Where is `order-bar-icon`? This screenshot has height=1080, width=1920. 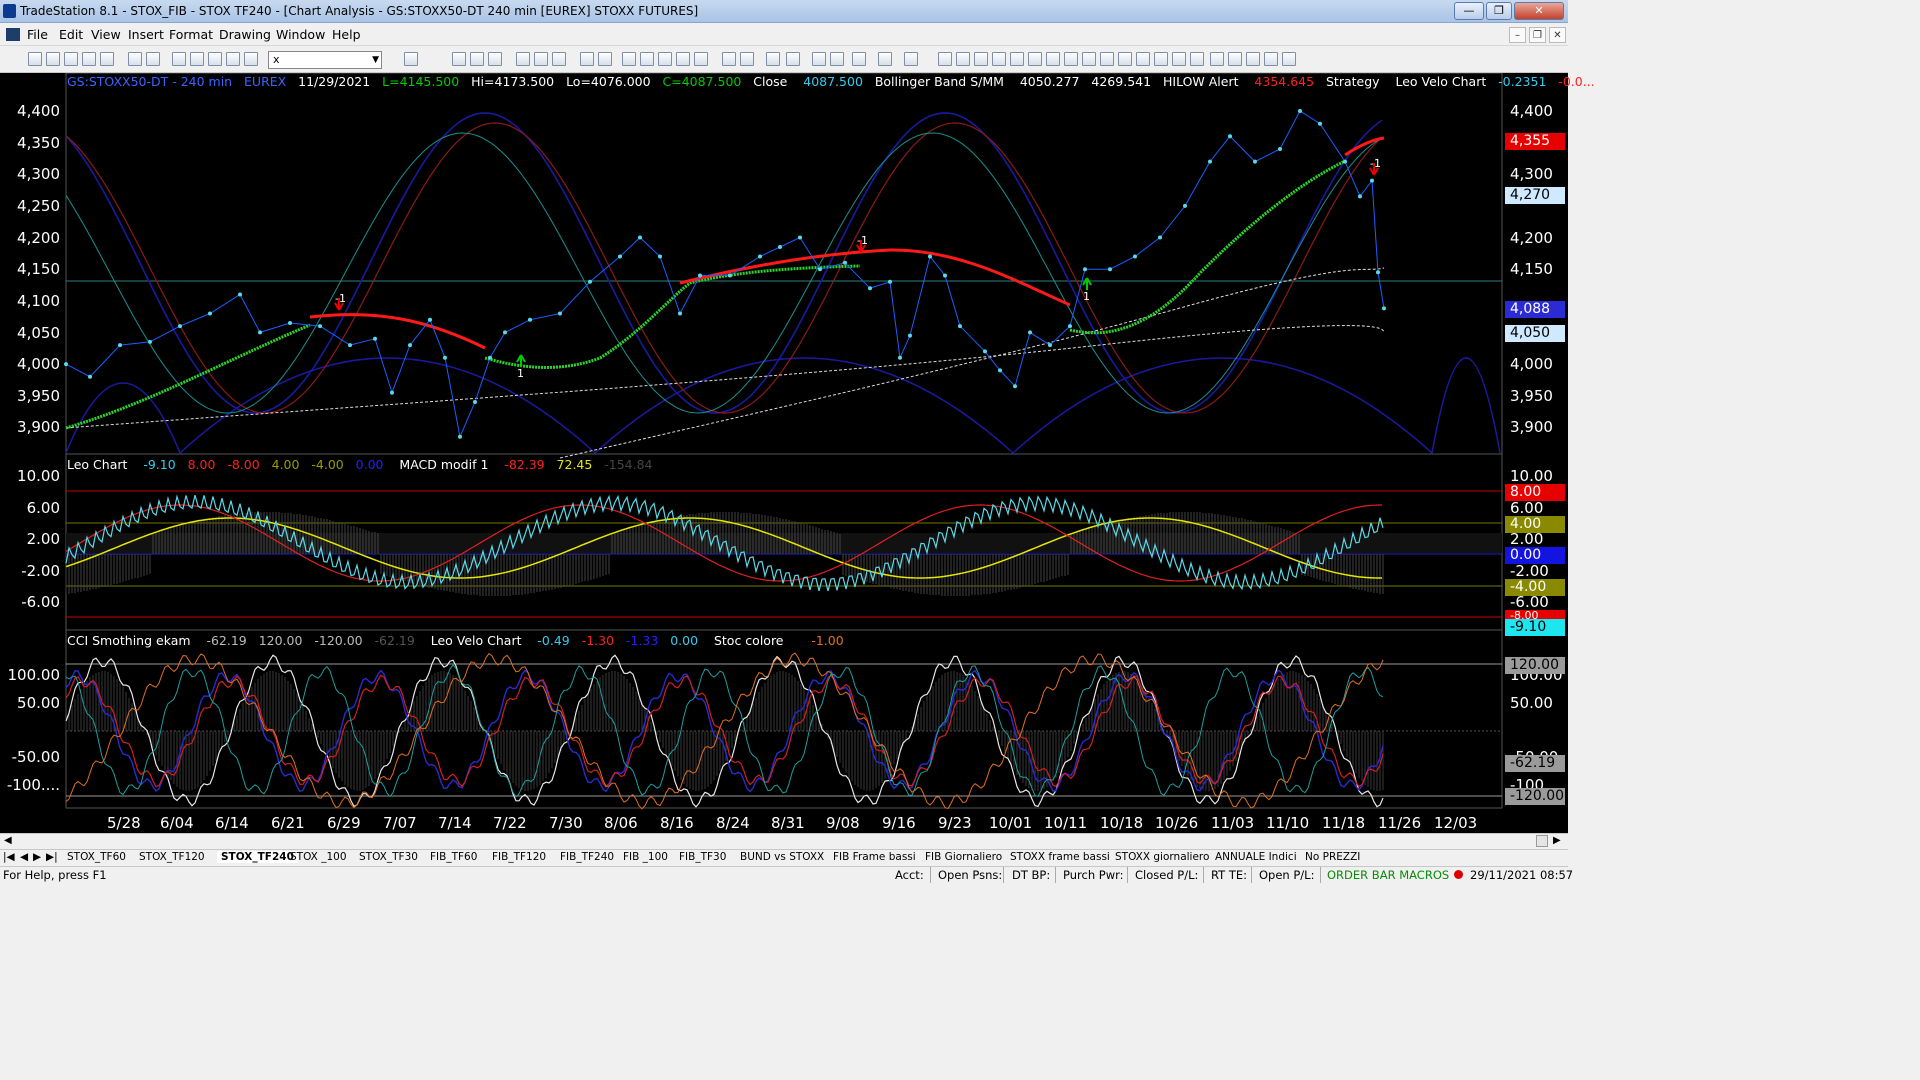
order-bar-icon is located at coordinates (885, 59).